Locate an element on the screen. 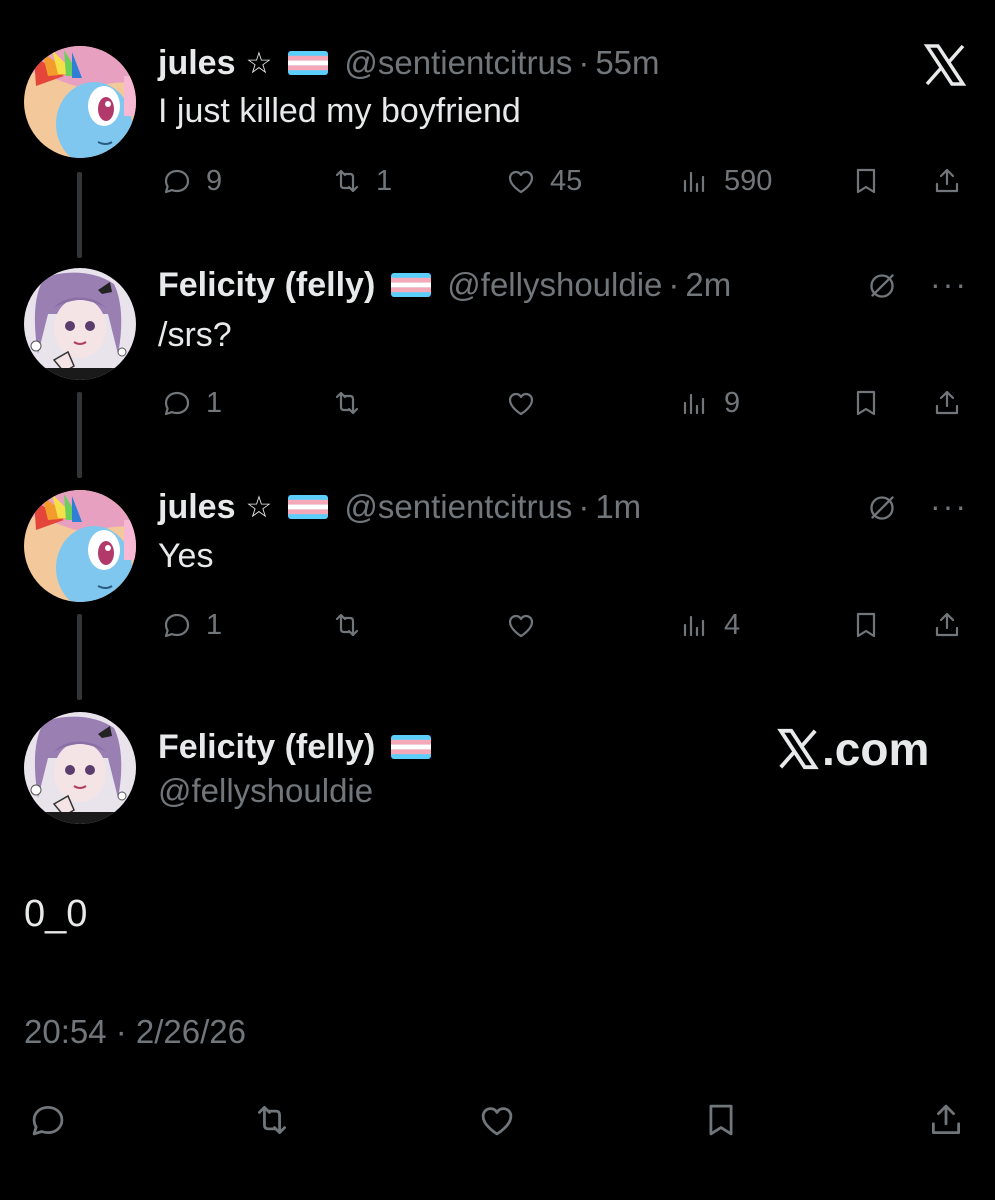 Image resolution: width=995 pixels, height=1200 pixels. repost-button: 1 is located at coordinates (360, 181).